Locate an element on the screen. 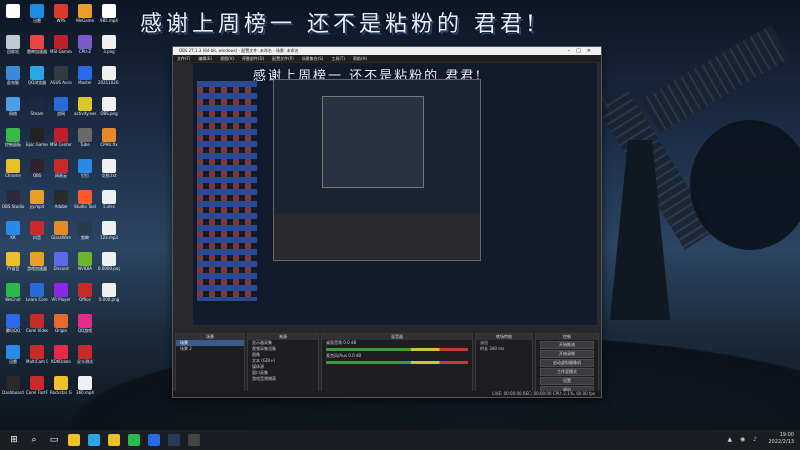  desktop-icon: Corel FastFlick is located at coordinates (37, 385).